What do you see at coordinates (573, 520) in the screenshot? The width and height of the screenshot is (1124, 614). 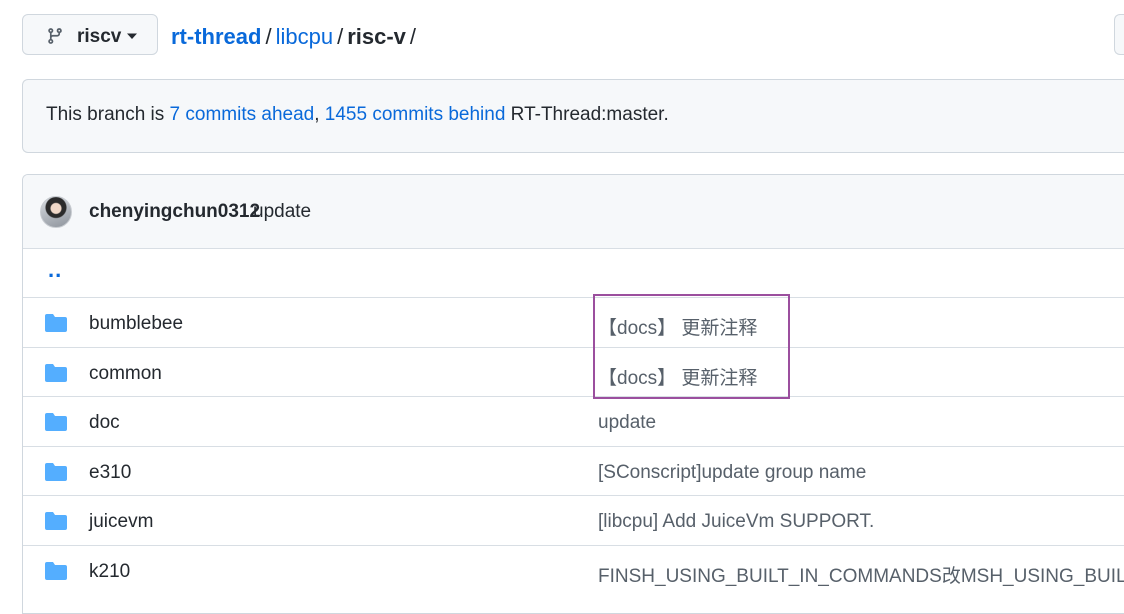 I see `table-row: juicevm [libcpu] Add JuiceVm SUPPORT.` at bounding box center [573, 520].